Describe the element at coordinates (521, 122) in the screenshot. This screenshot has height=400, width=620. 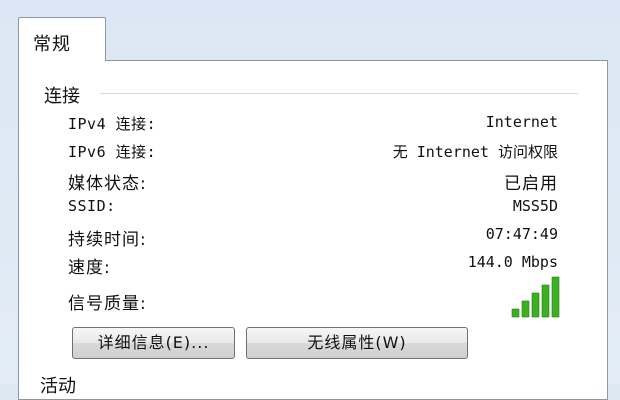
I see `ipv4-value: Internet` at that location.